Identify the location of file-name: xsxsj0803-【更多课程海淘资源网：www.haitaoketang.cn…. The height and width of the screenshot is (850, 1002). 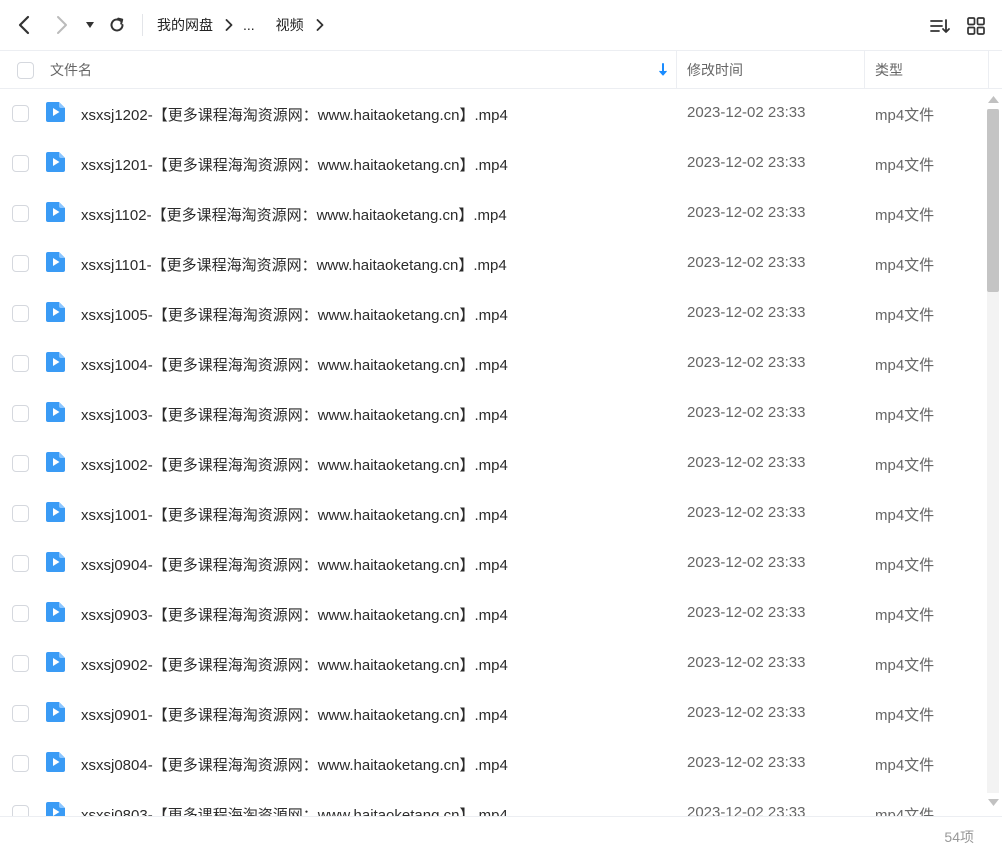
(294, 810).